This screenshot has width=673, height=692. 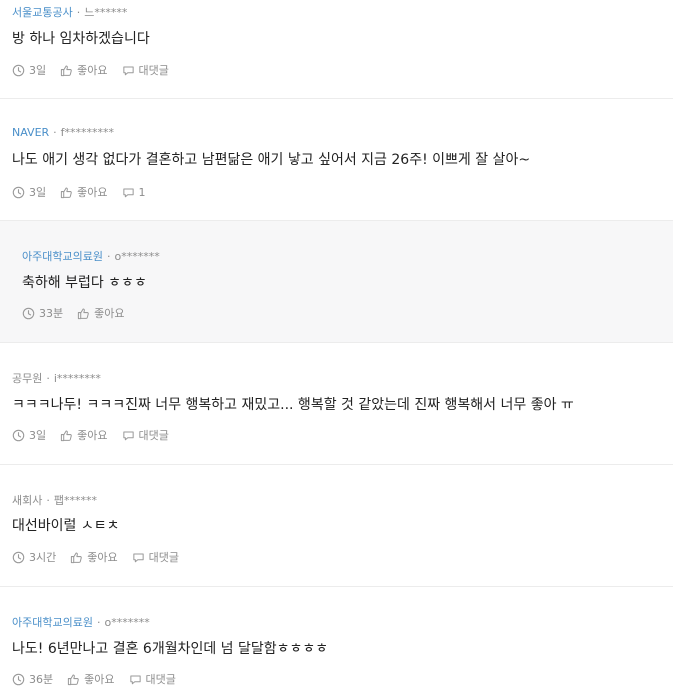 What do you see at coordinates (30, 132) in the screenshot?
I see `company-name: NAVER` at bounding box center [30, 132].